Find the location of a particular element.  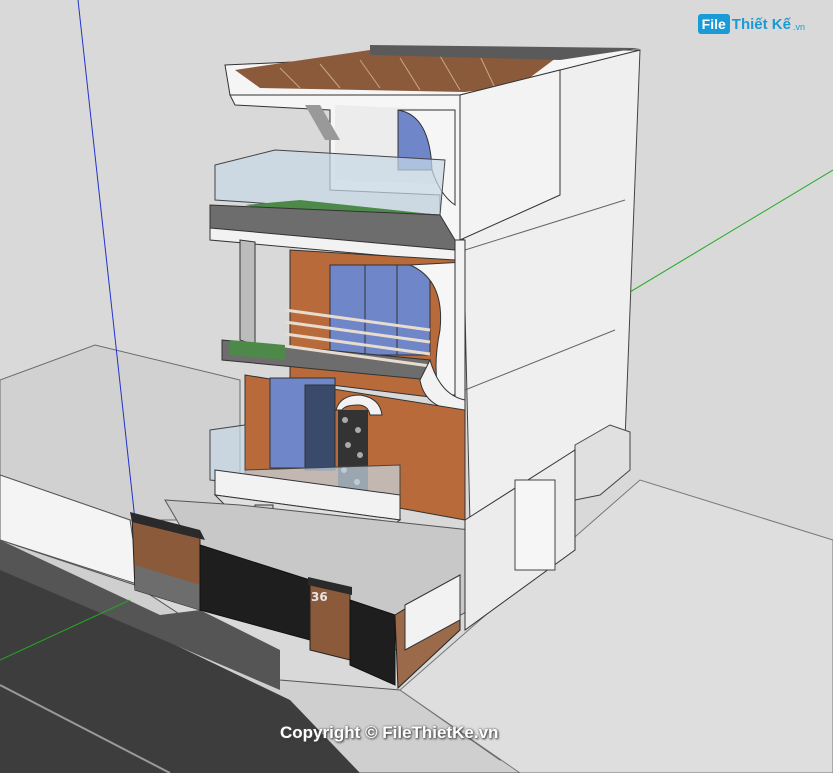

side-door is located at coordinates (535, 525).